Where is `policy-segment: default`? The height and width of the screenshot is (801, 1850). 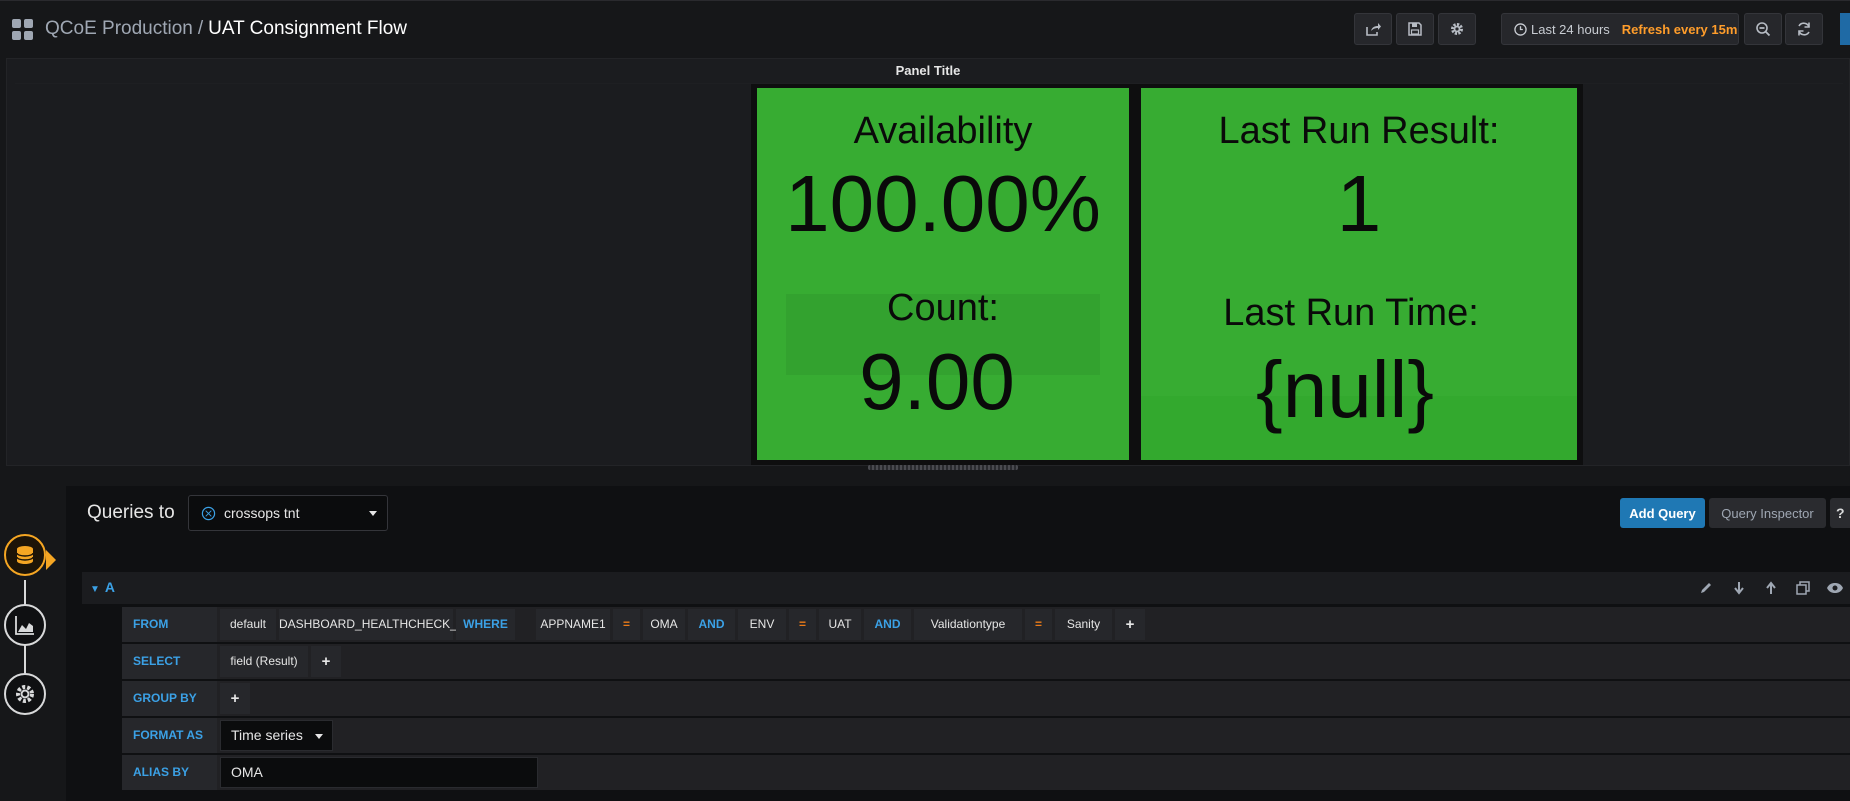
policy-segment: default is located at coordinates (248, 624).